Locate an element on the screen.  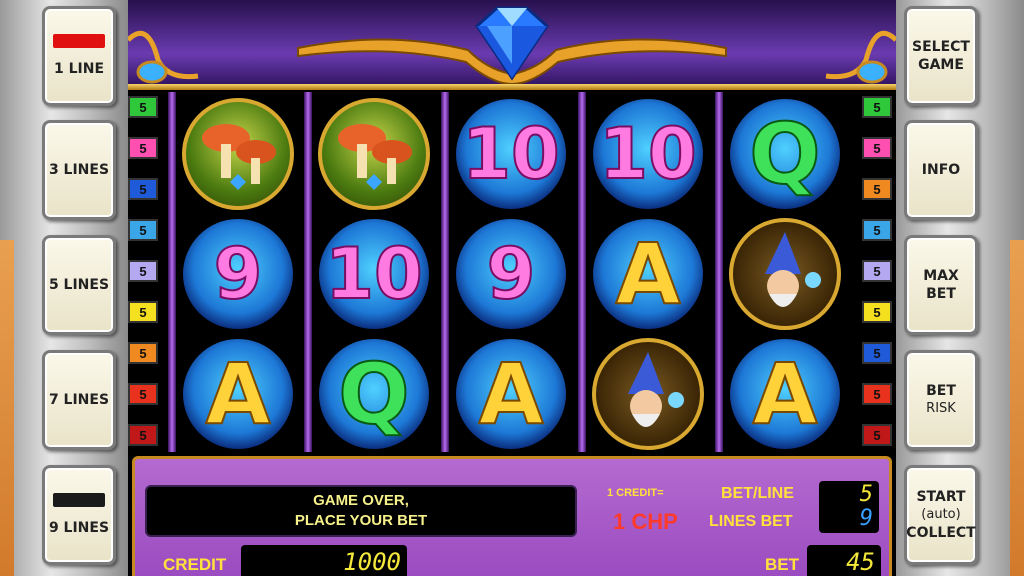
lines-bet-label: LINES BET is located at coordinates (751, 521).